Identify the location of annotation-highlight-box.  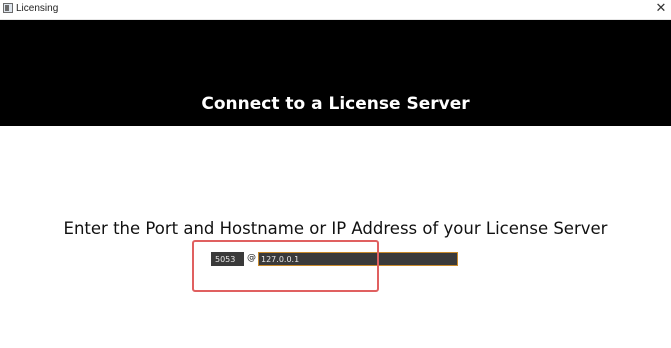
(285, 266).